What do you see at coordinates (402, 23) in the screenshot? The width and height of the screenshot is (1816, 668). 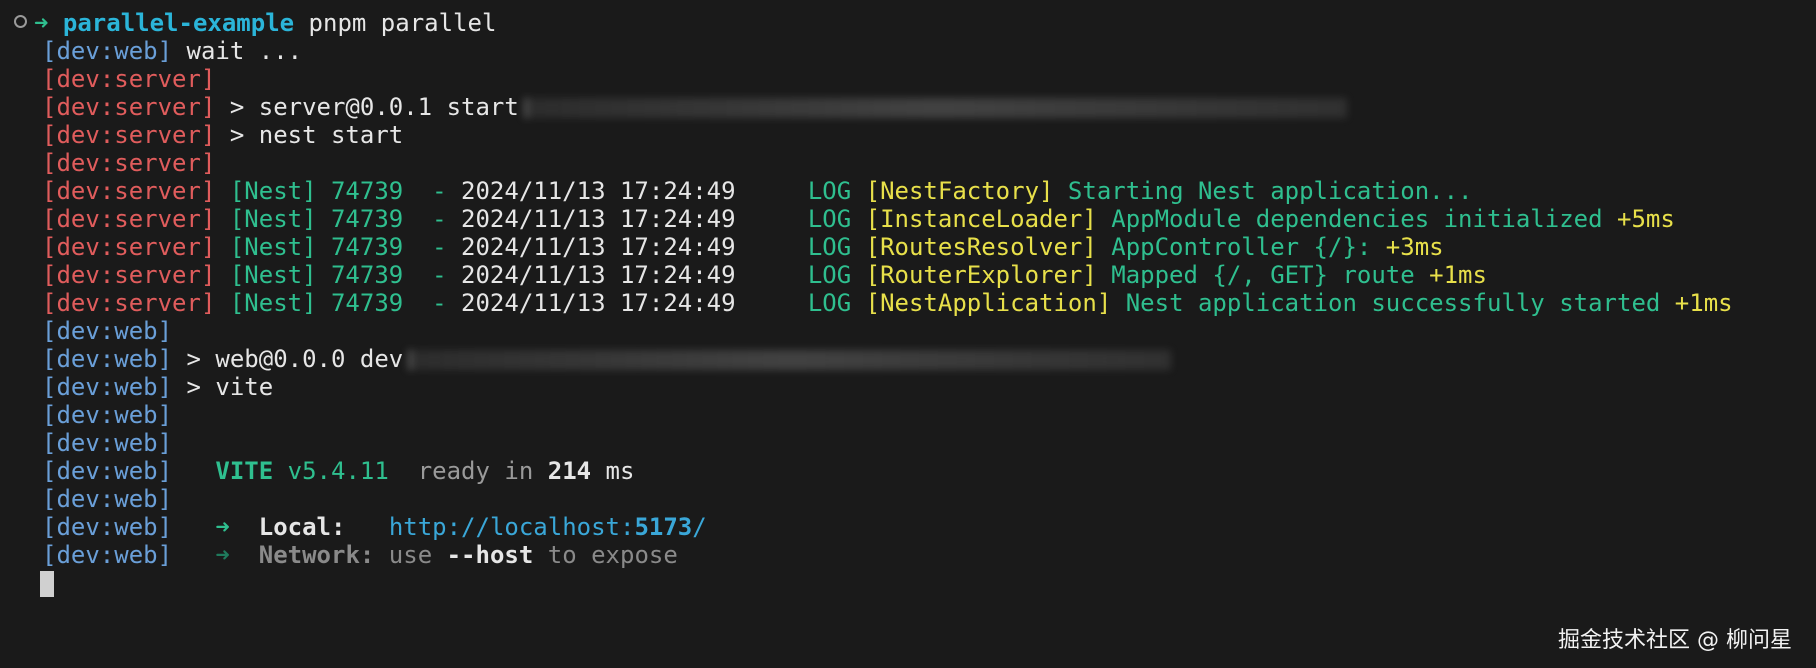 I see `prompt-command: pnpm parallel` at bounding box center [402, 23].